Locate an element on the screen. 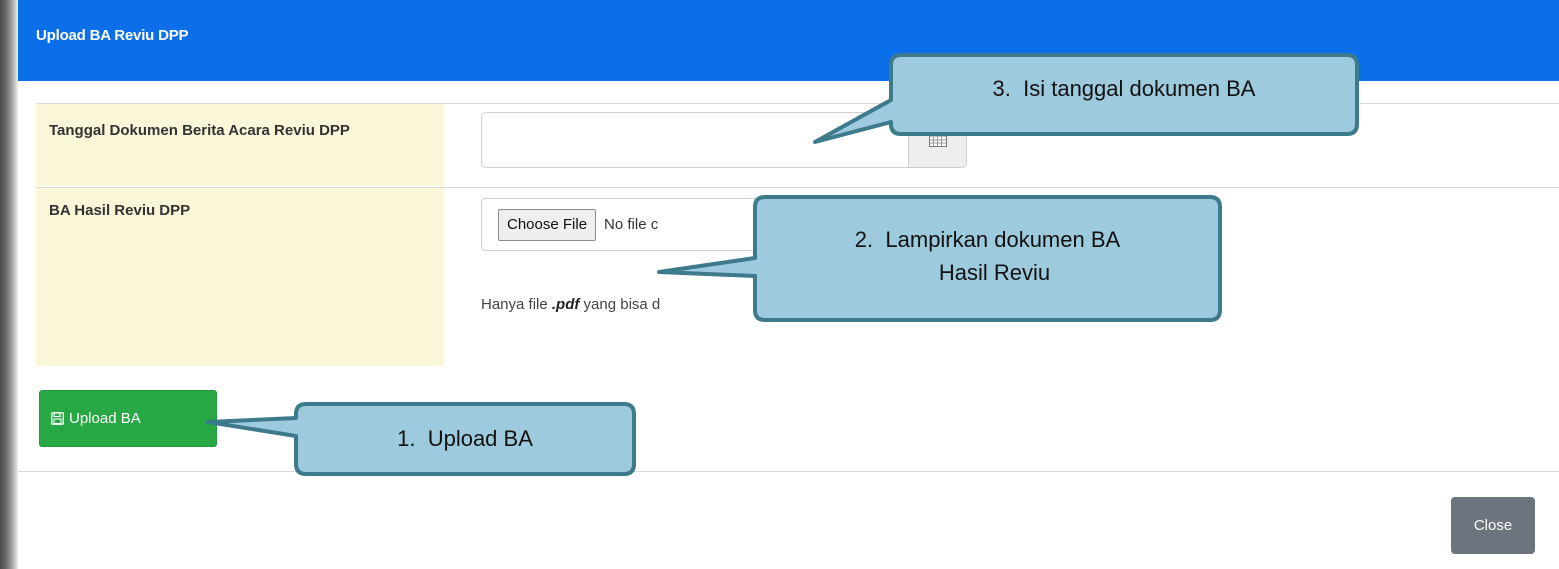  file-input: Choose File No file c is located at coordinates (626, 224).